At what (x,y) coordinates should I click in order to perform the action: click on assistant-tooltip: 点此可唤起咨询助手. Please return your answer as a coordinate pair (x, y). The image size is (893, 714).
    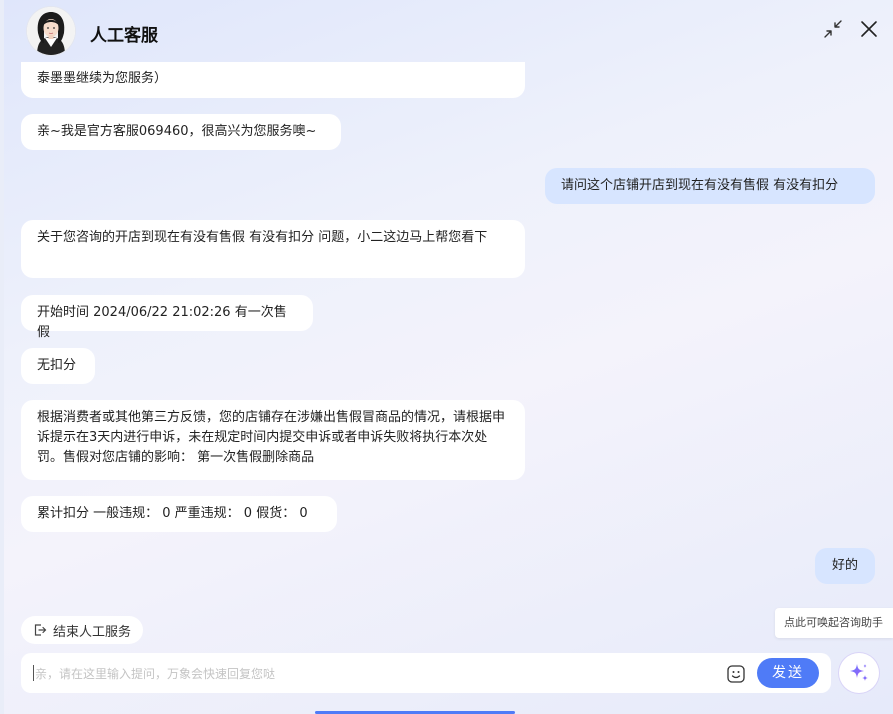
    Looking at the image, I should click on (834, 623).